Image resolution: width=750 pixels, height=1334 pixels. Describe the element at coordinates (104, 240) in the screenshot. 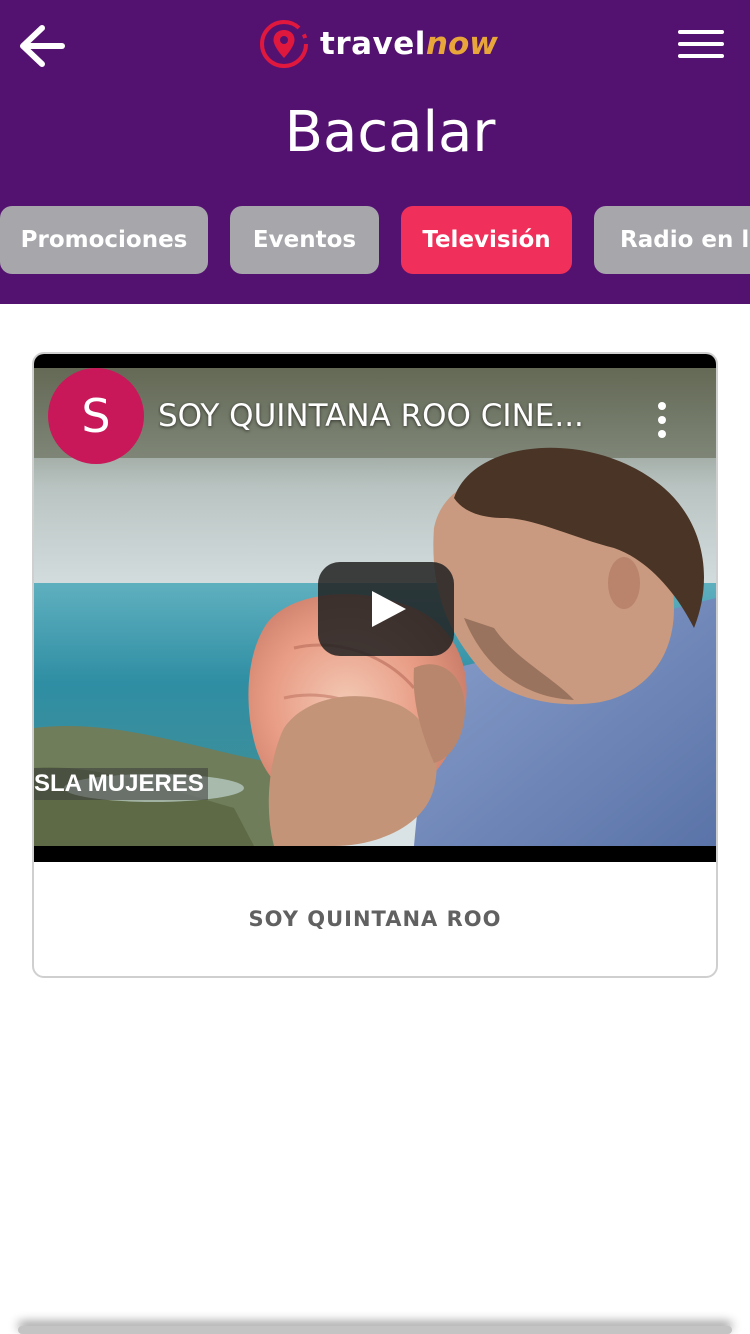

I see `tab-promociones: Promociones` at that location.